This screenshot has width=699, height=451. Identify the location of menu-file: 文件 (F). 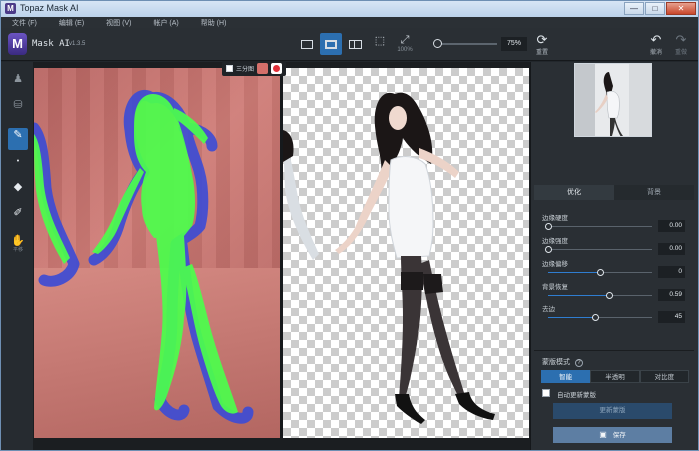
(24, 22).